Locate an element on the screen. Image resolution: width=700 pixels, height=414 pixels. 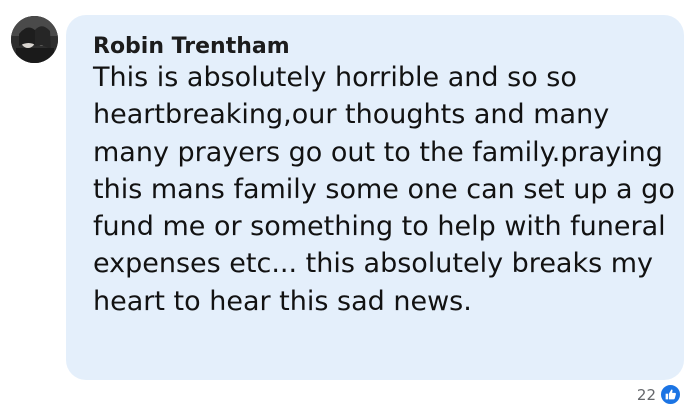
reaction-count: 22 is located at coordinates (646, 394).